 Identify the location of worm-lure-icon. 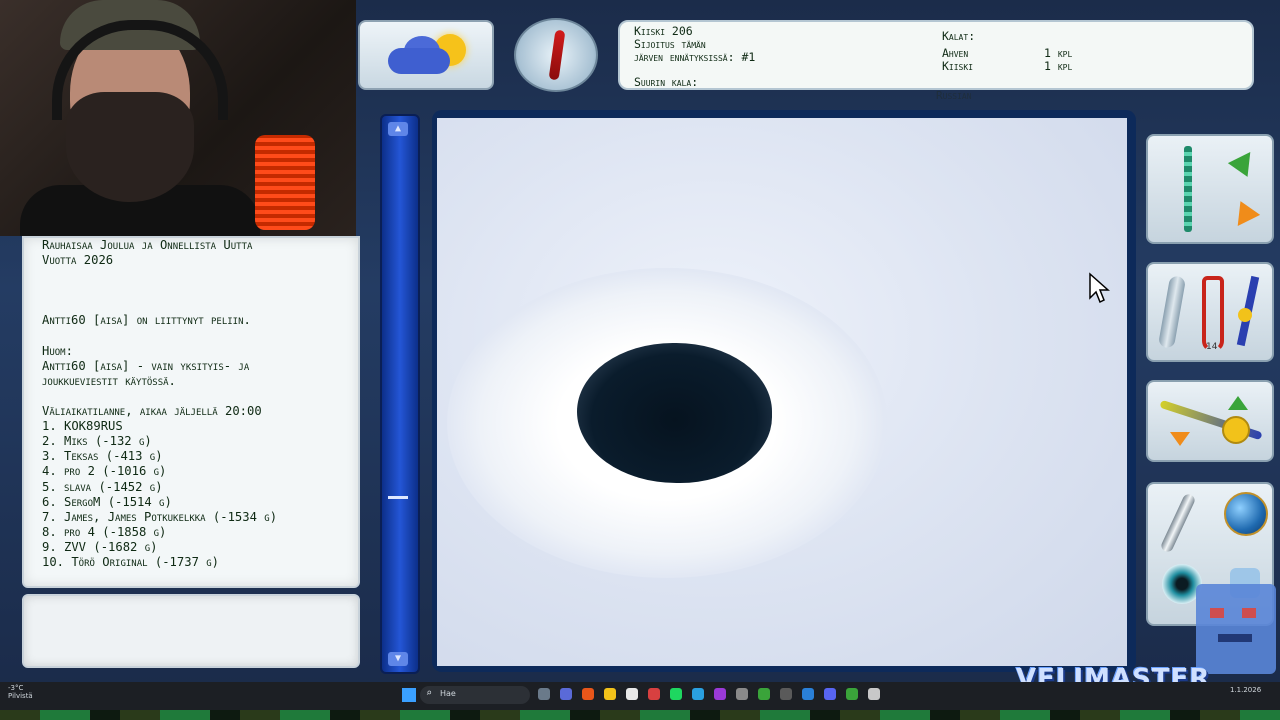
(1213, 314).